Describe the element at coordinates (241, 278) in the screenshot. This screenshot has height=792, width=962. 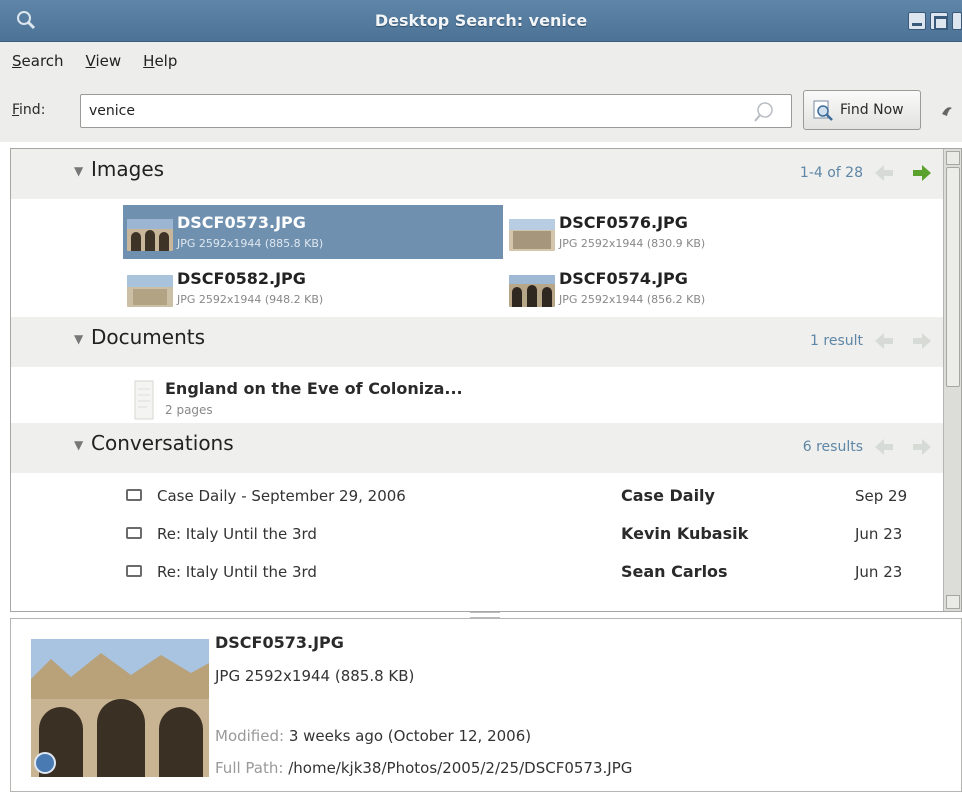
I see `image-filename: DSCF0582.JPG` at that location.